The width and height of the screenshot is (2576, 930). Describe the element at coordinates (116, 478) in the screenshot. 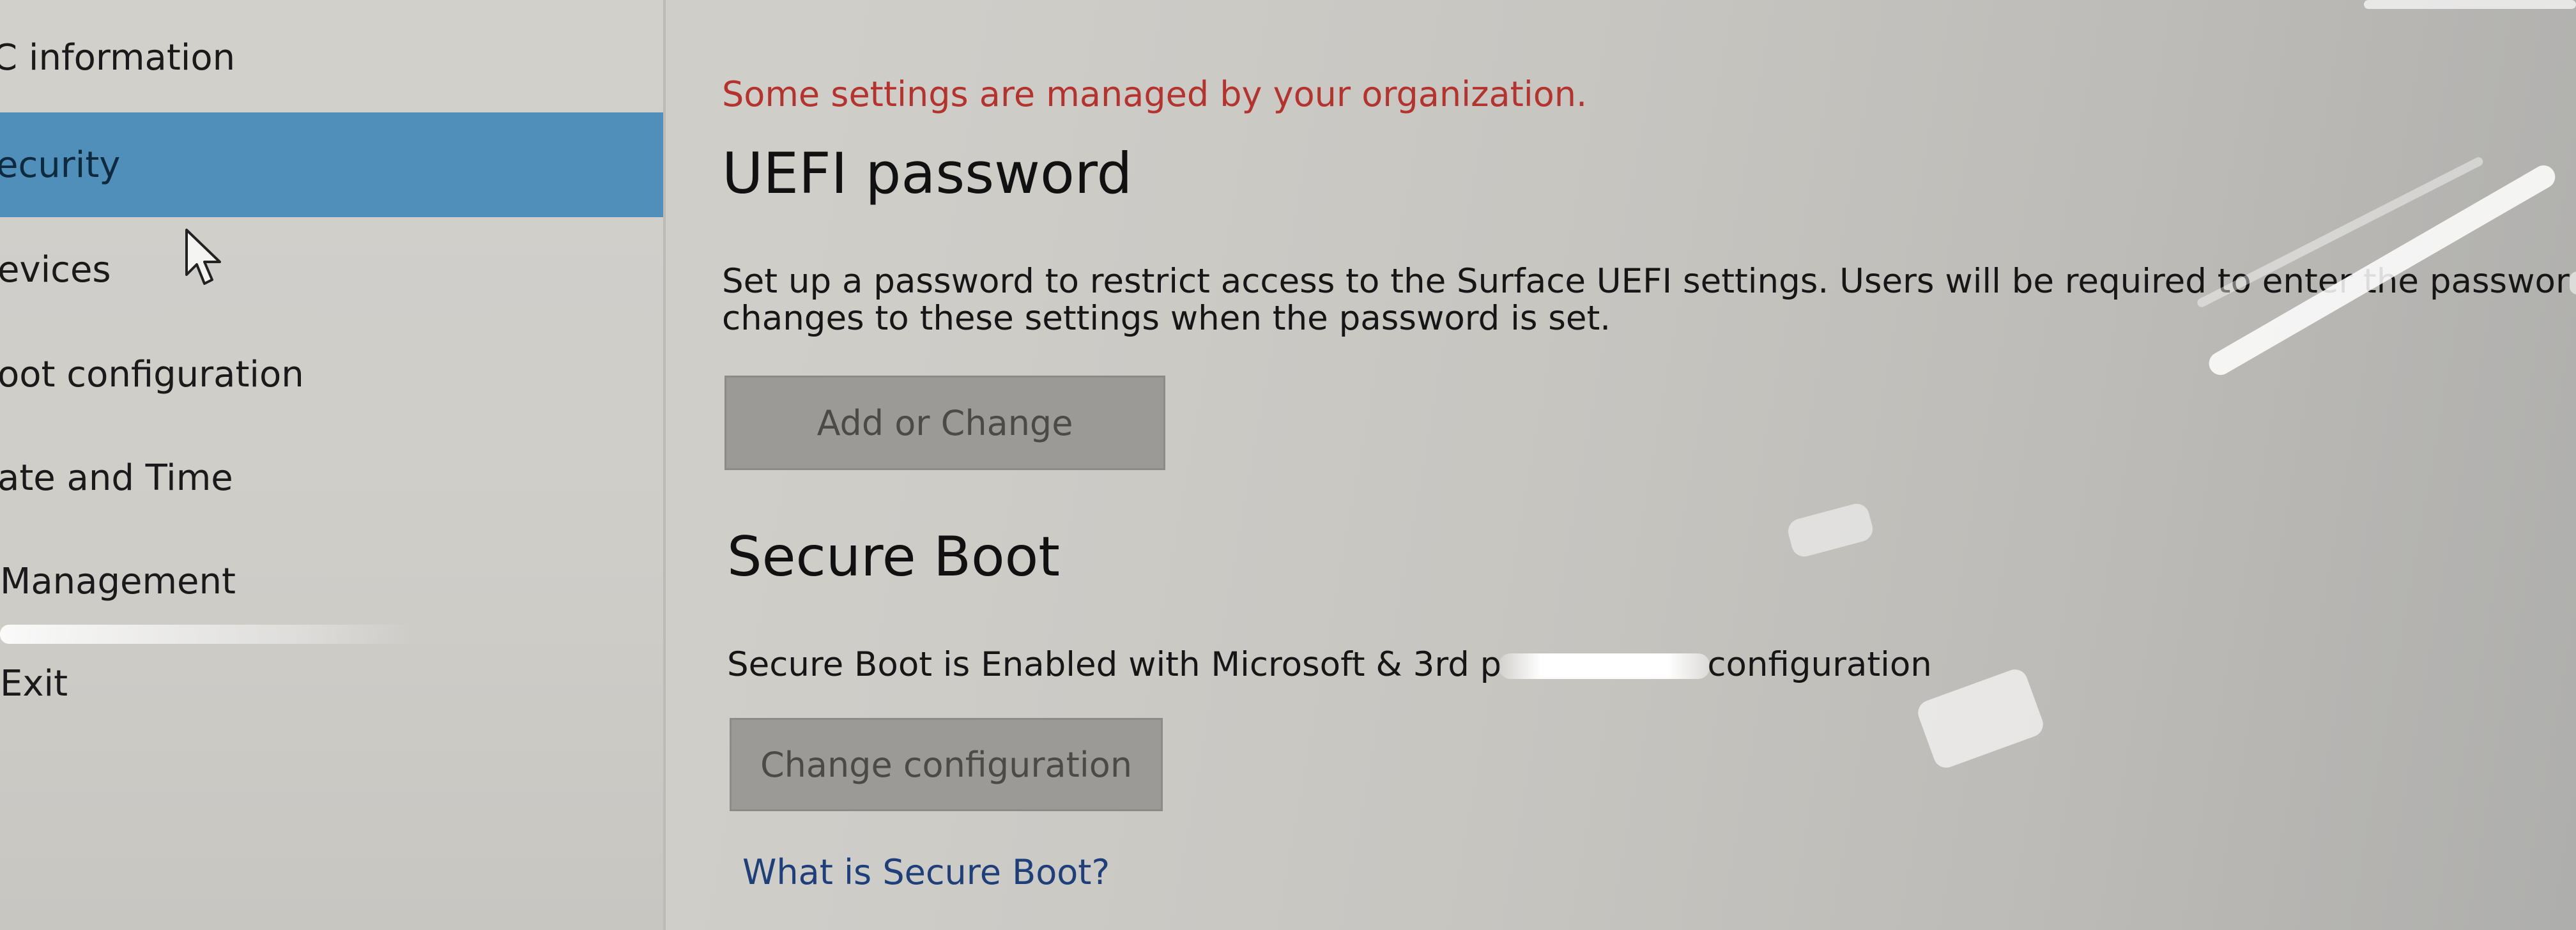

I see `sidebar-item-label: ate and Time` at that location.